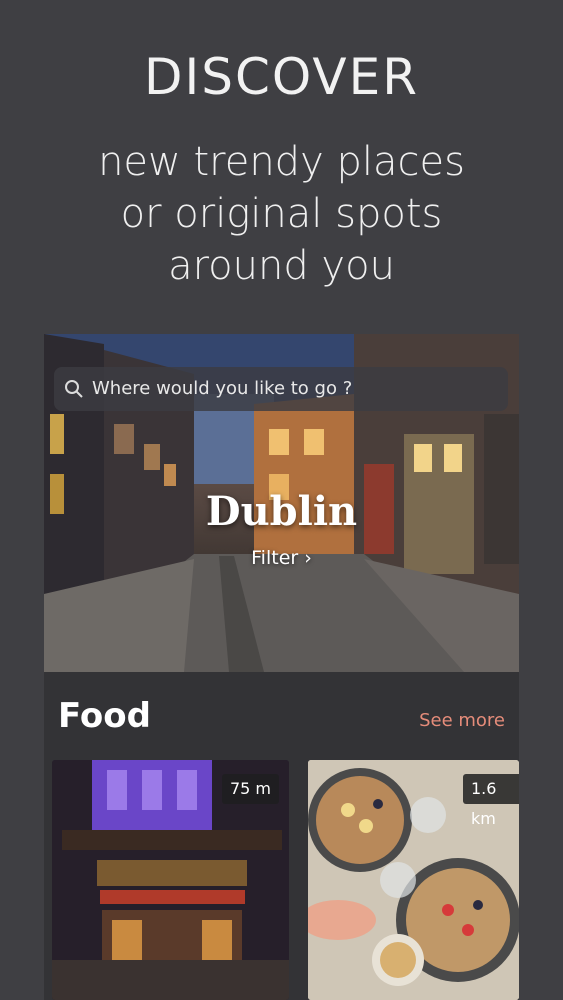 Image resolution: width=563 pixels, height=1000 pixels. What do you see at coordinates (222, 388) in the screenshot?
I see `search-input: Where would you like to go ?` at bounding box center [222, 388].